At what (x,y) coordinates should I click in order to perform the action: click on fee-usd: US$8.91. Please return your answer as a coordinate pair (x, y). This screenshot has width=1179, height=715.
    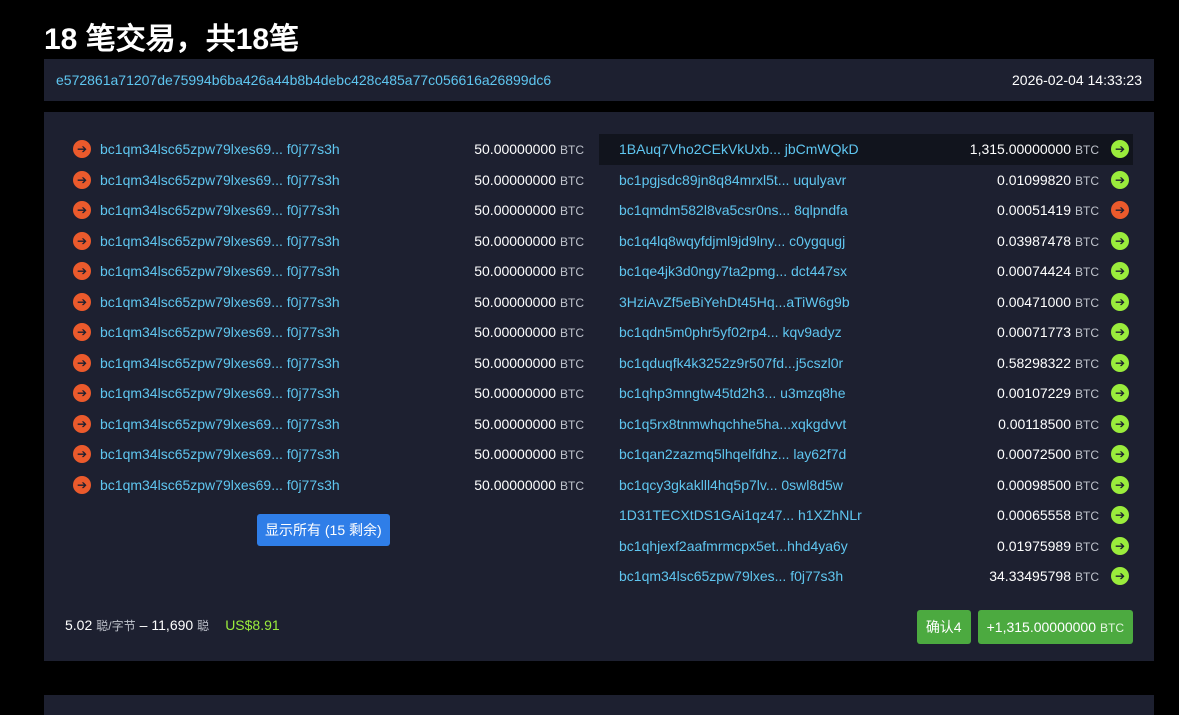
    Looking at the image, I should click on (252, 625).